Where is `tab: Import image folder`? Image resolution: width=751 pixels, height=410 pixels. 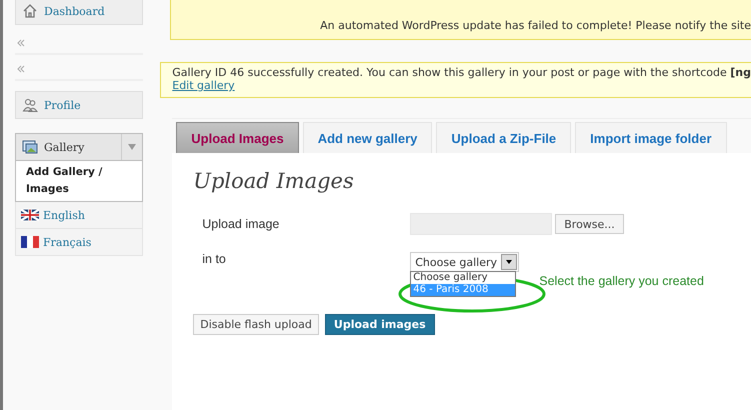
tab: Import image folder is located at coordinates (651, 137).